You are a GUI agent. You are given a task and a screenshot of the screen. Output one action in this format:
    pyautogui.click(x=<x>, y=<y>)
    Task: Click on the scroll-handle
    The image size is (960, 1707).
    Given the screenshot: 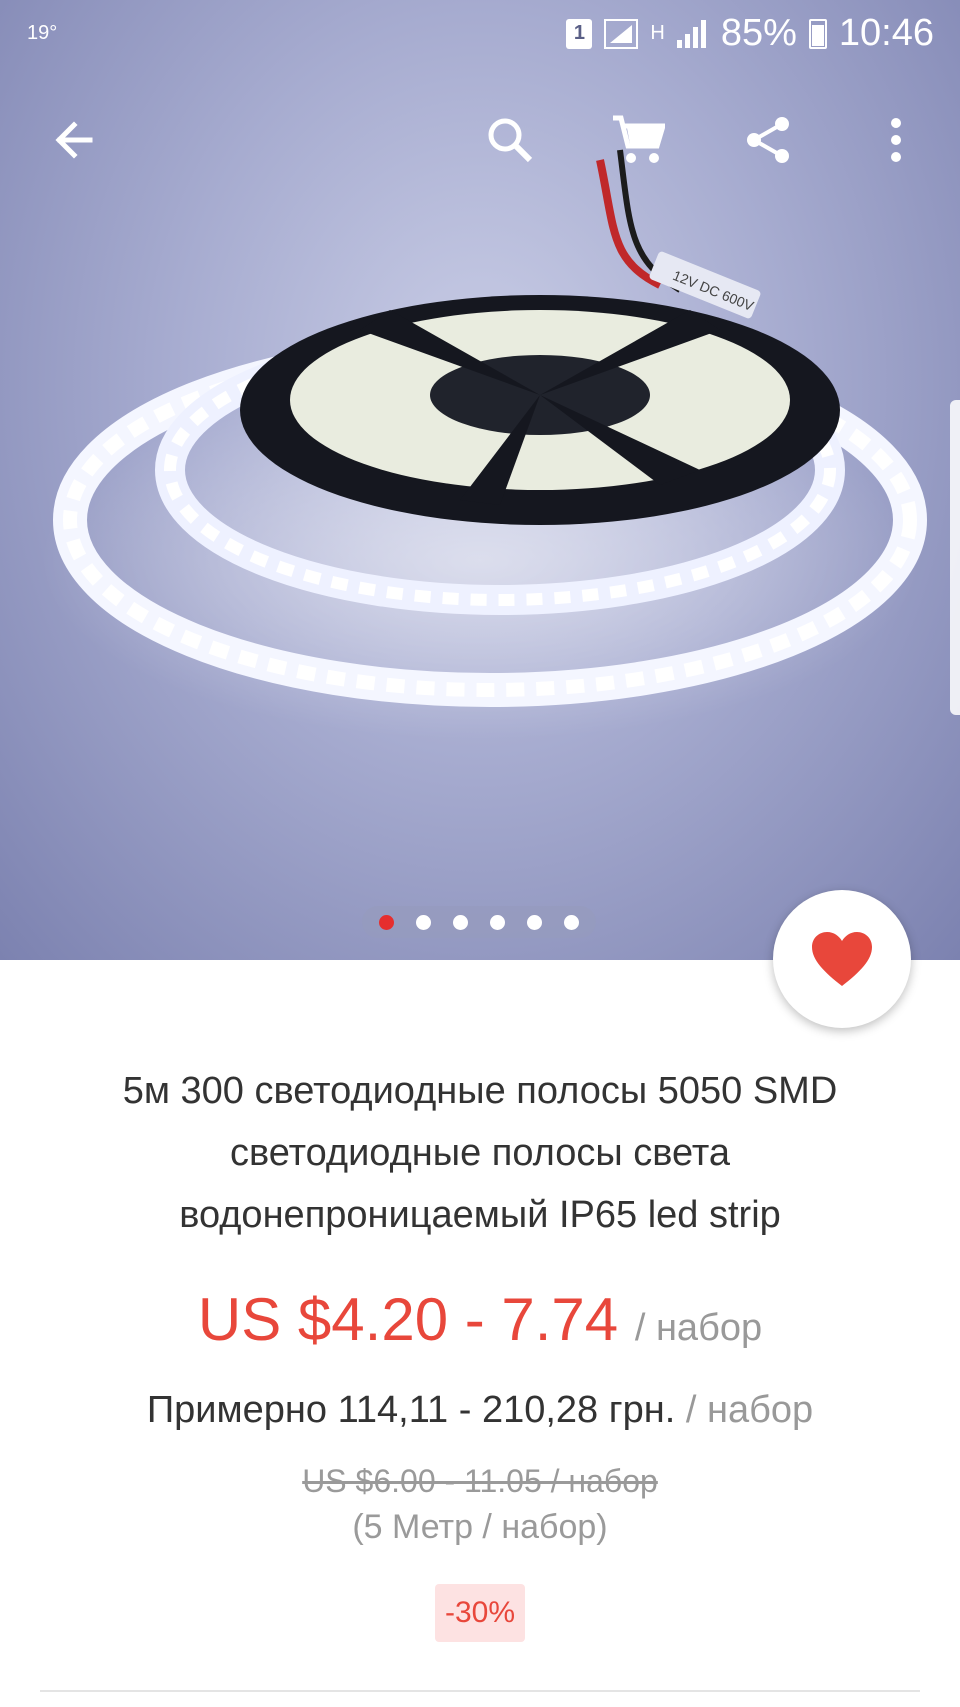 What is the action you would take?
    pyautogui.click(x=955, y=557)
    